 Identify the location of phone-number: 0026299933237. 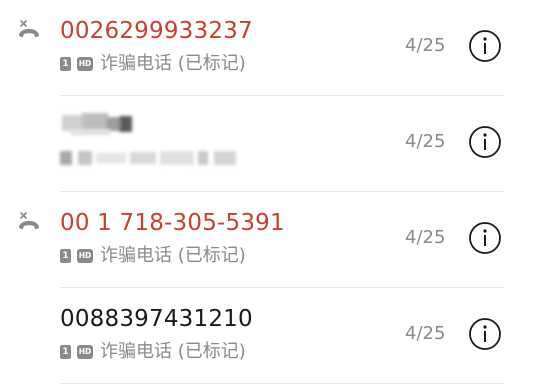
(156, 31).